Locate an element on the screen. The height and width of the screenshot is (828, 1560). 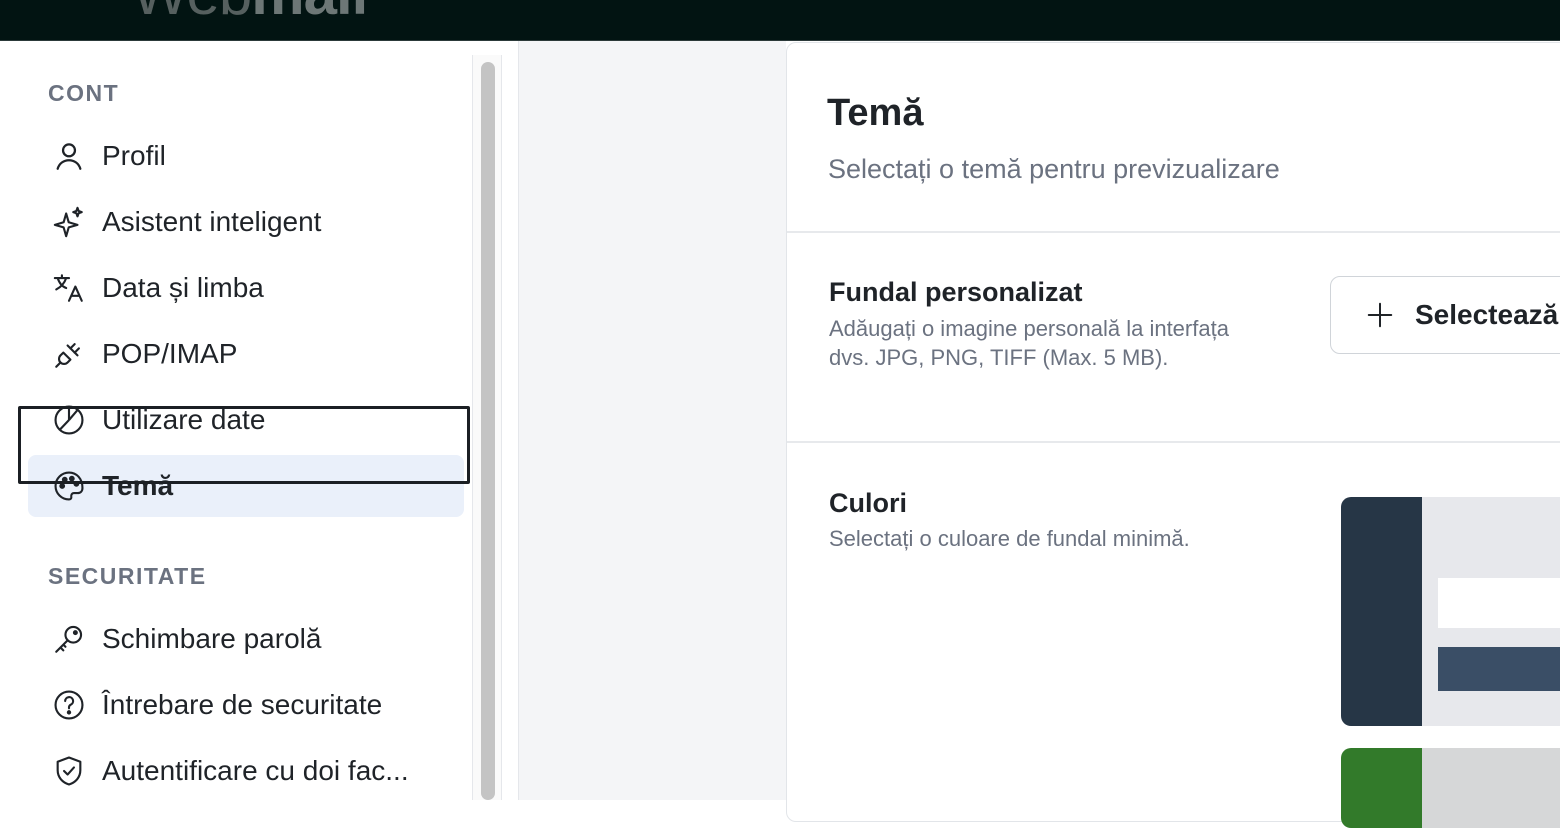
theme-preview-main is located at coordinates (1491, 788).